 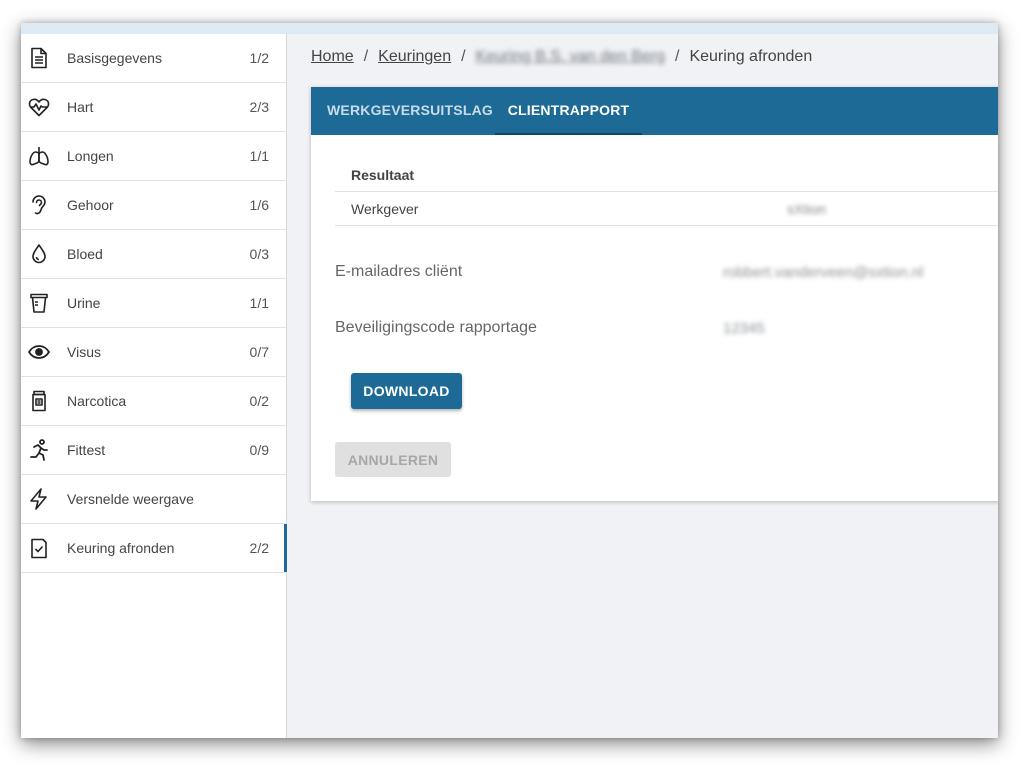 I want to click on sidebar-item-longen: Longen 1/1, so click(x=153, y=156).